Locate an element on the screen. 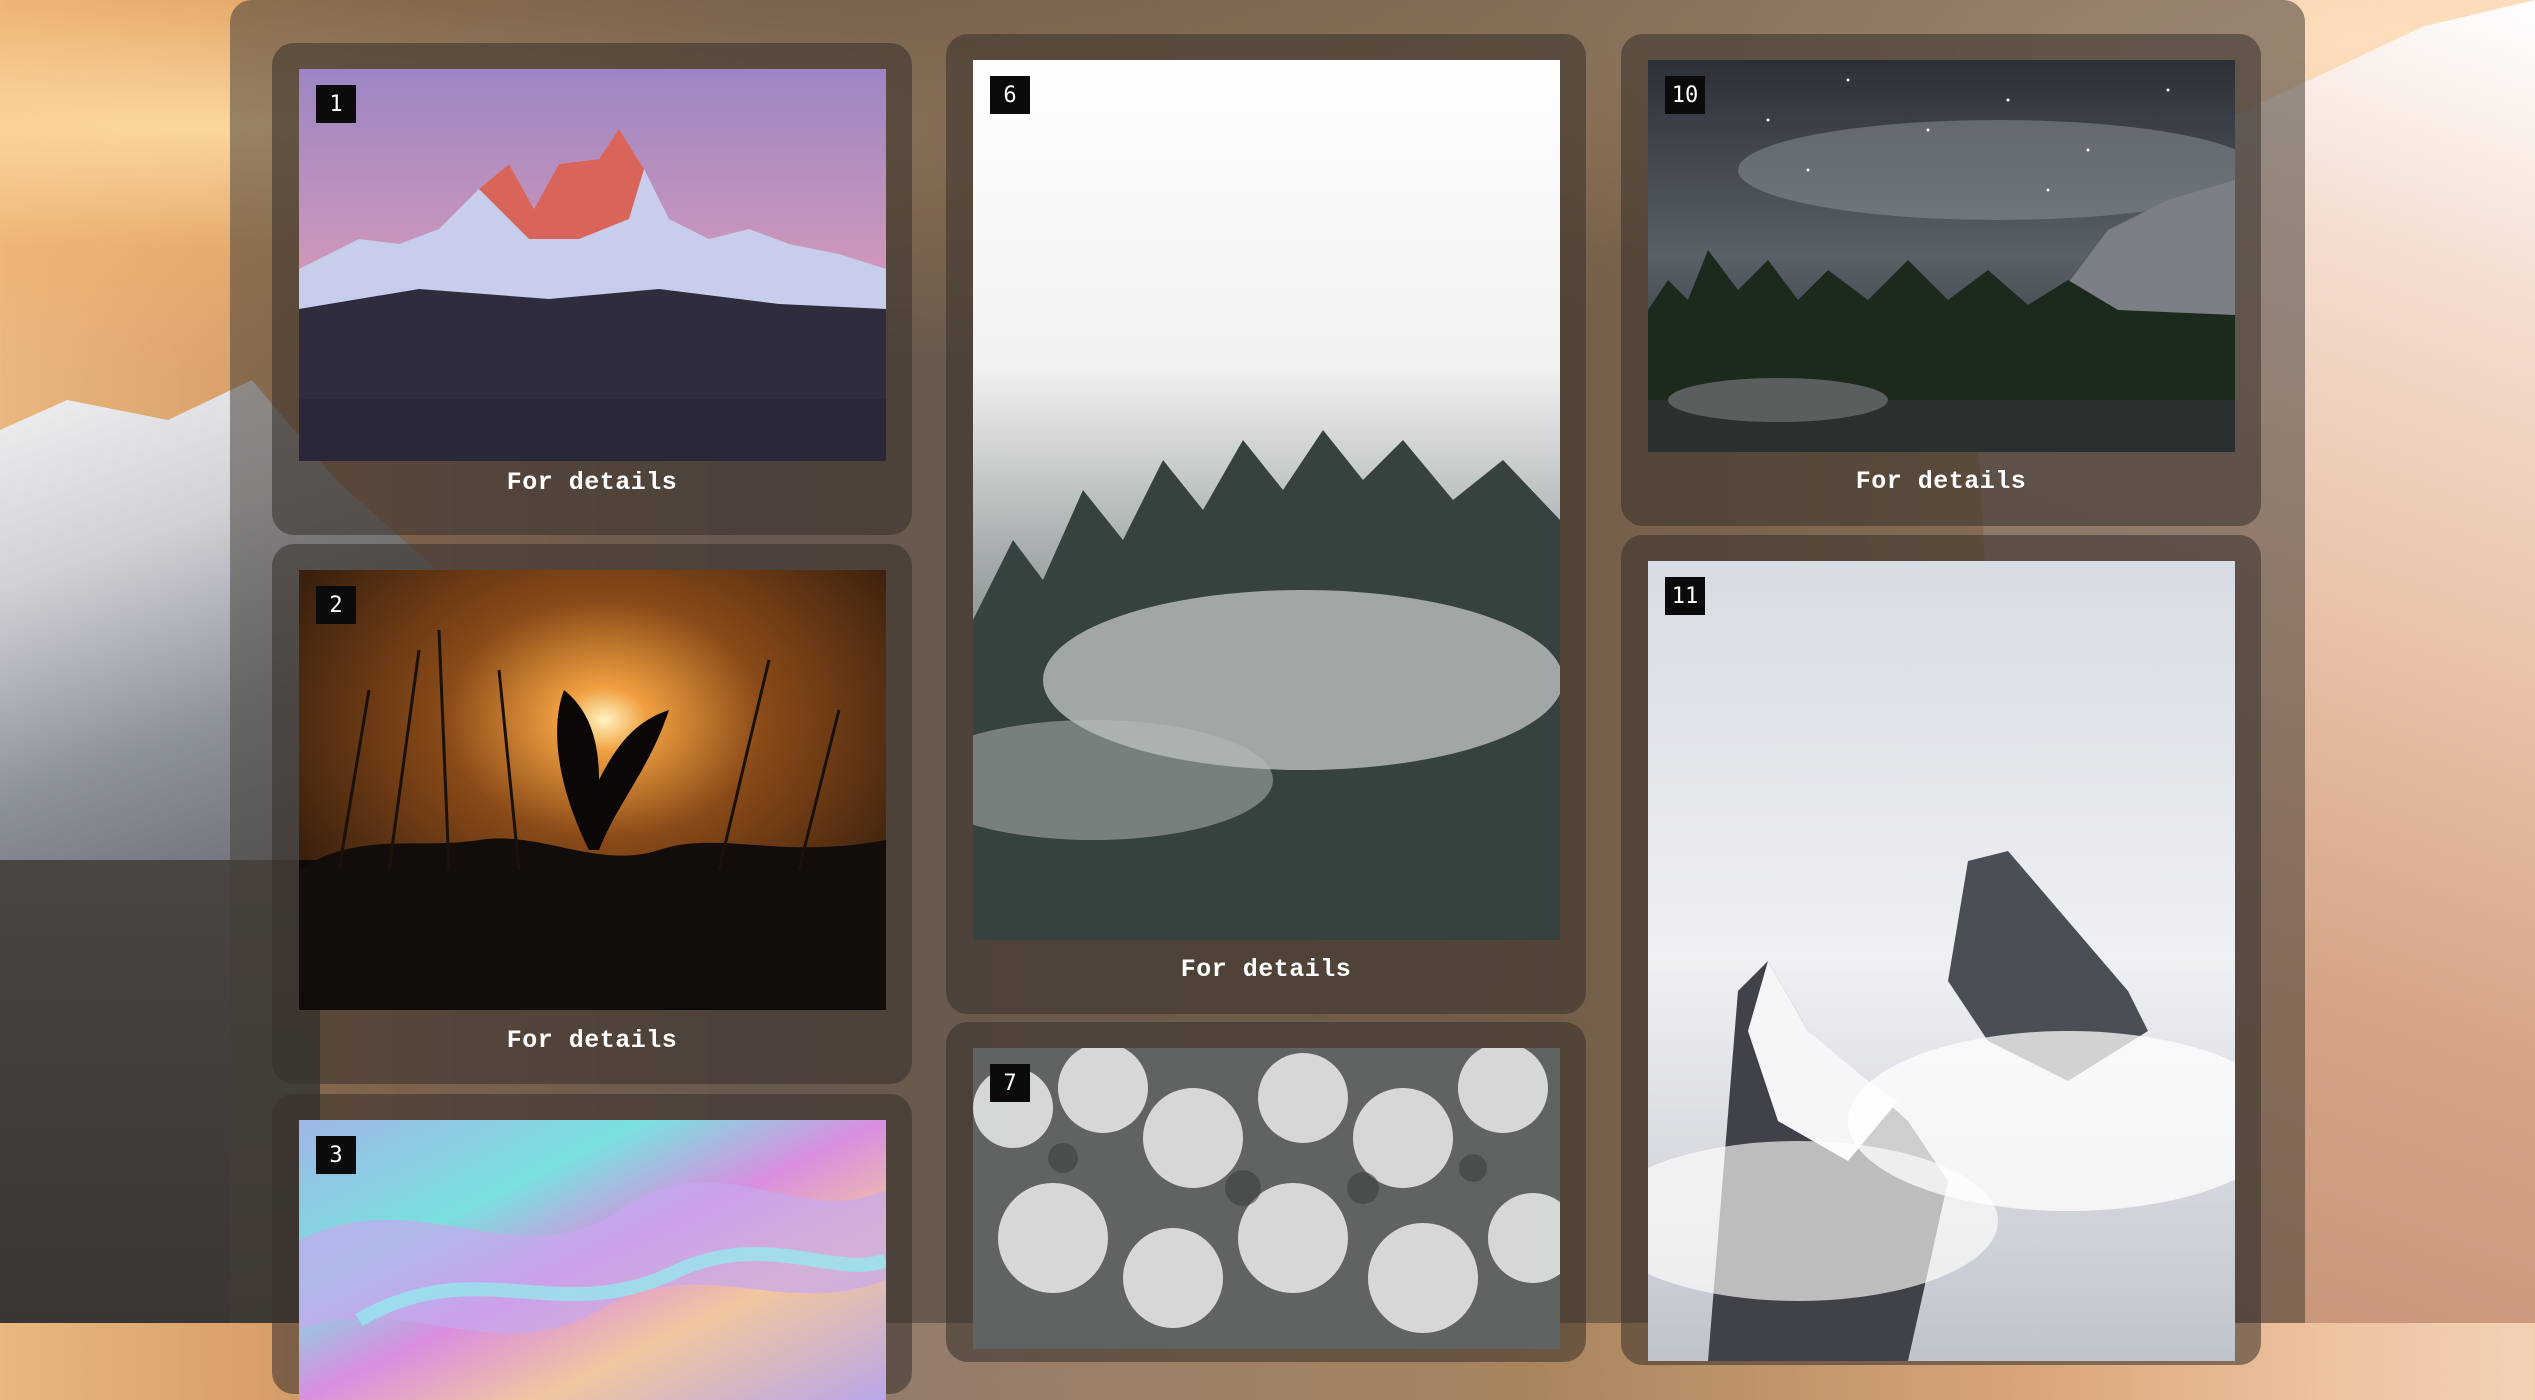 Image resolution: width=2535 pixels, height=1400 pixels. card-image: 11 is located at coordinates (1941, 961).